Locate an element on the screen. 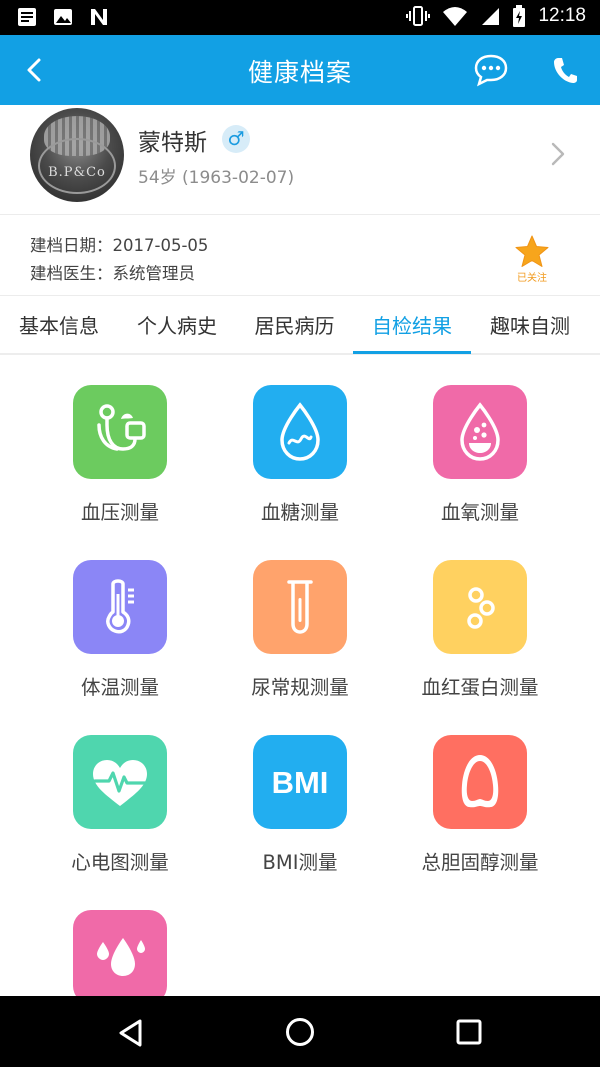 The height and width of the screenshot is (1067, 600). record-meta: 建档日期：2017-05-05 建档医生：系统管理员 已关注 is located at coordinates (300, 256).